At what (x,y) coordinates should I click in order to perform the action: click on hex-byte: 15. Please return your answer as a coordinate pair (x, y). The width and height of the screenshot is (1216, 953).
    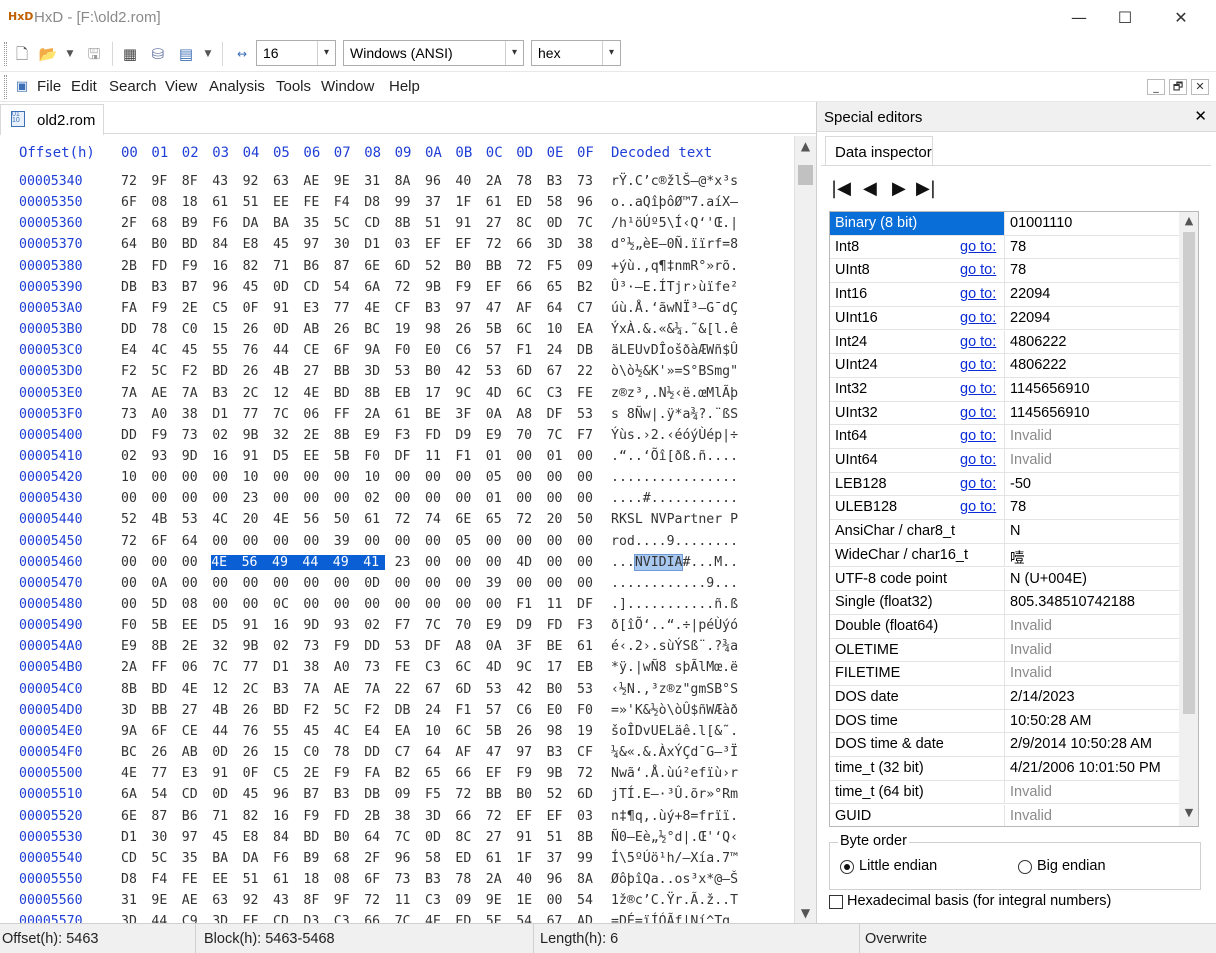
    Looking at the image, I should click on (223, 329).